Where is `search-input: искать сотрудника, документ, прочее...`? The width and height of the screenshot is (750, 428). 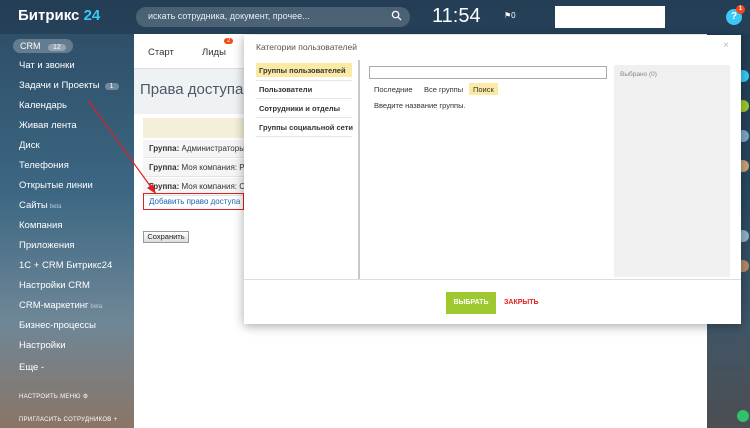
search-input: искать сотрудника, документ, прочее... is located at coordinates (273, 17).